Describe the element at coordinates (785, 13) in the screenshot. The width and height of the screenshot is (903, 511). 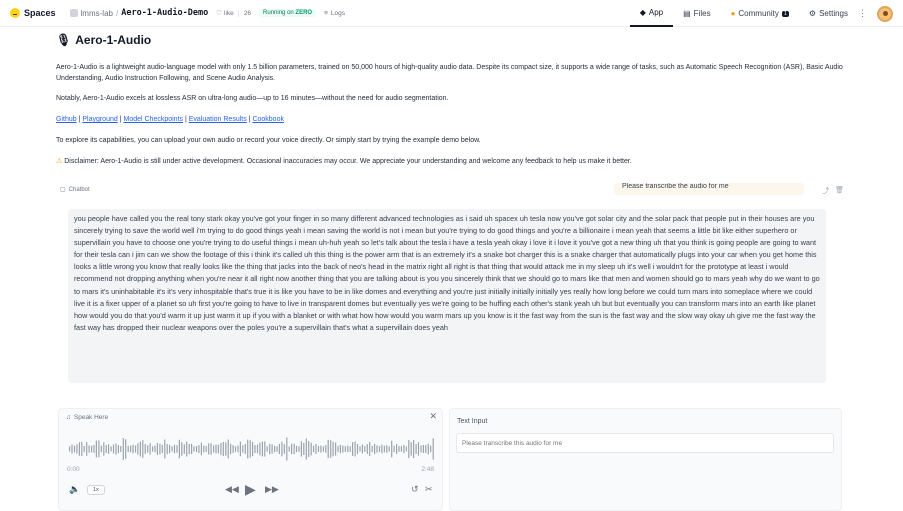
I see `community-count-badge: 1` at that location.